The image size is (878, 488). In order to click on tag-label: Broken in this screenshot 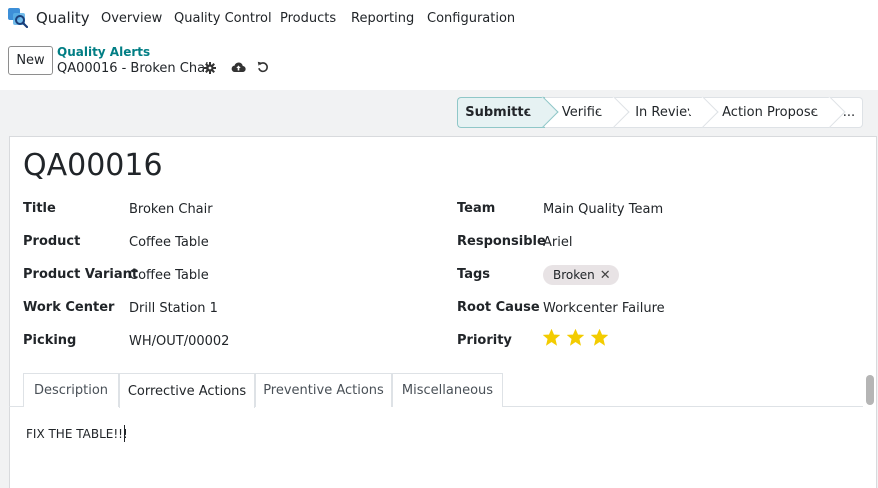, I will do `click(574, 275)`.